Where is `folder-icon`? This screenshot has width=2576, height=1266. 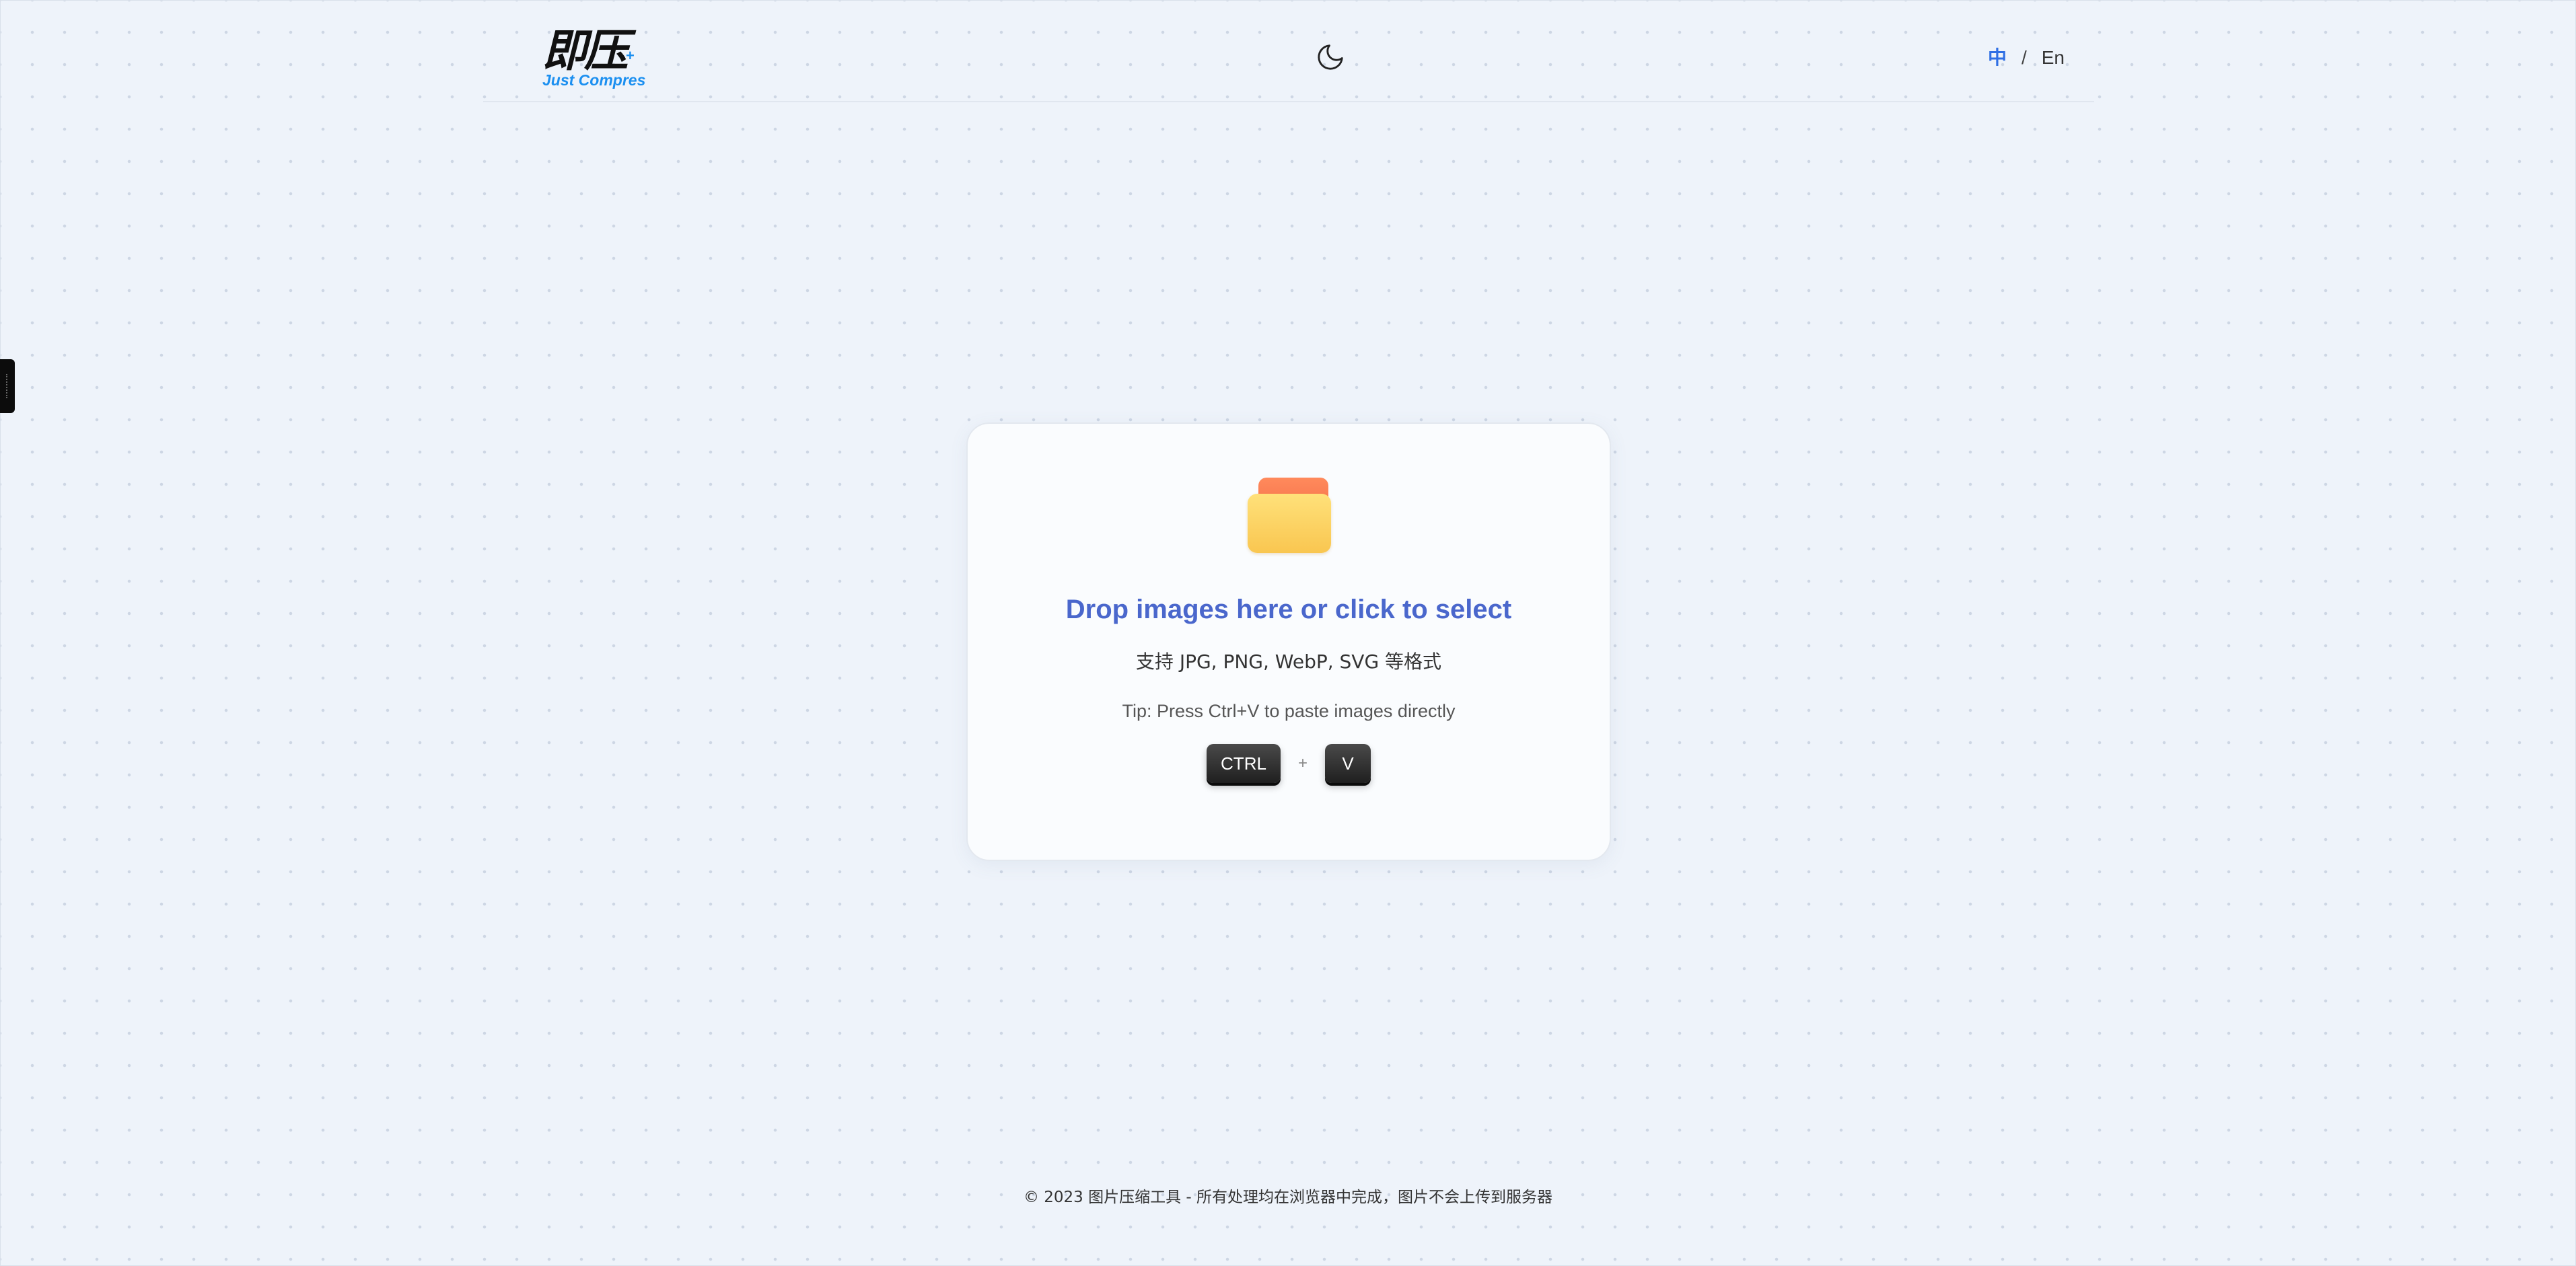
folder-icon is located at coordinates (1289, 515).